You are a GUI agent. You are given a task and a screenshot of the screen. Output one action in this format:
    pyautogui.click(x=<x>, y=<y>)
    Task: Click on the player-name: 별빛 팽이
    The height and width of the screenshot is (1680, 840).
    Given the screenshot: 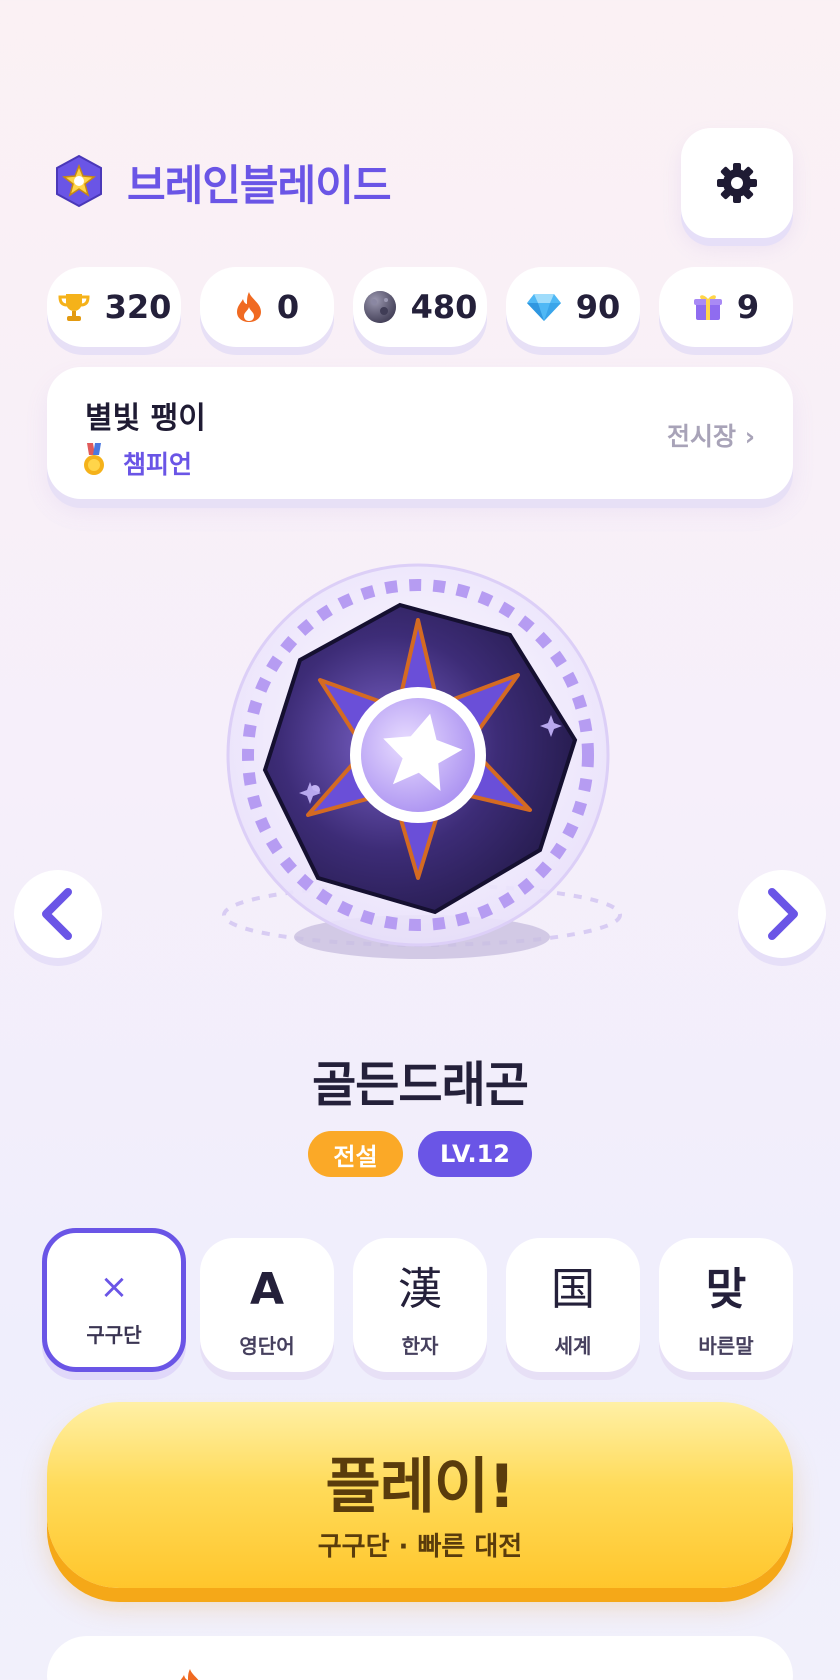 What is the action you would take?
    pyautogui.click(x=145, y=418)
    